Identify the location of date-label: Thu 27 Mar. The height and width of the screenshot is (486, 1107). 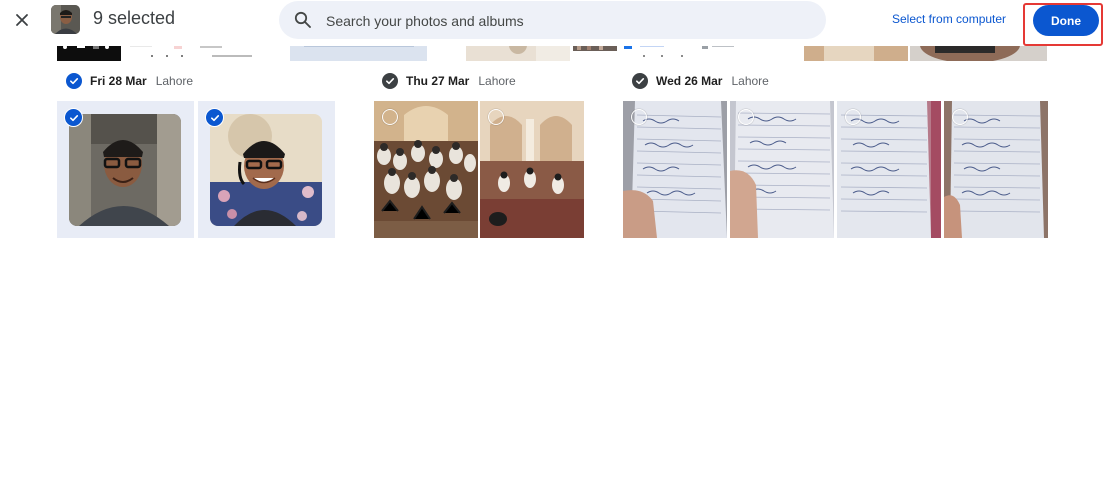
(438, 81).